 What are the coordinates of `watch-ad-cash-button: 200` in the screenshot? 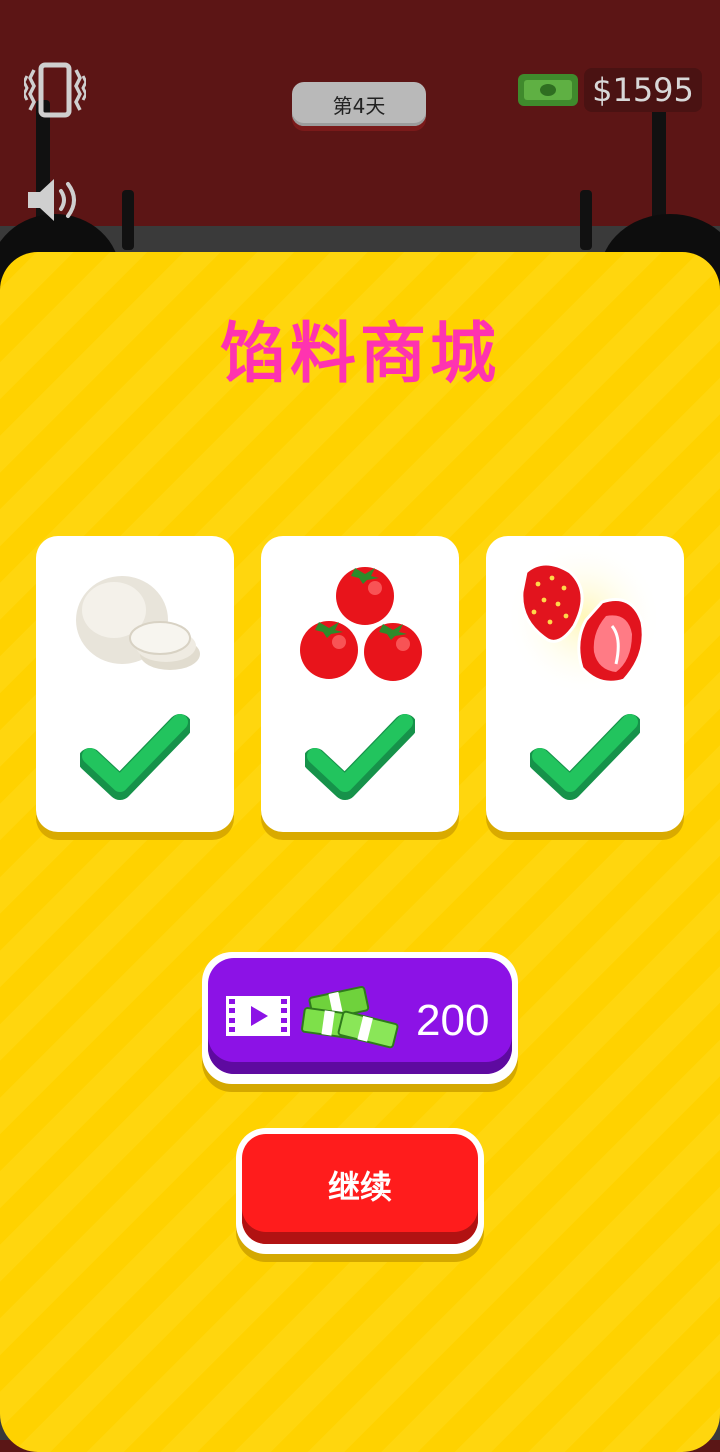 It's located at (360, 1018).